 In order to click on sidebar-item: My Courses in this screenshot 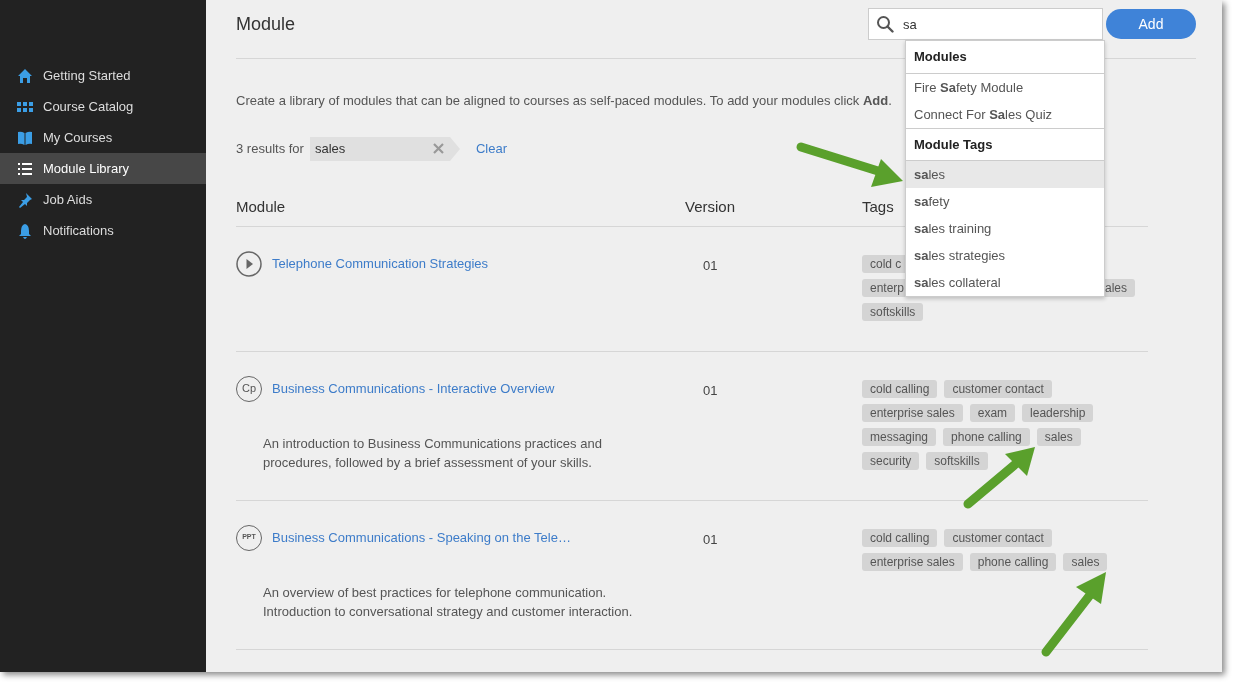, I will do `click(103, 137)`.